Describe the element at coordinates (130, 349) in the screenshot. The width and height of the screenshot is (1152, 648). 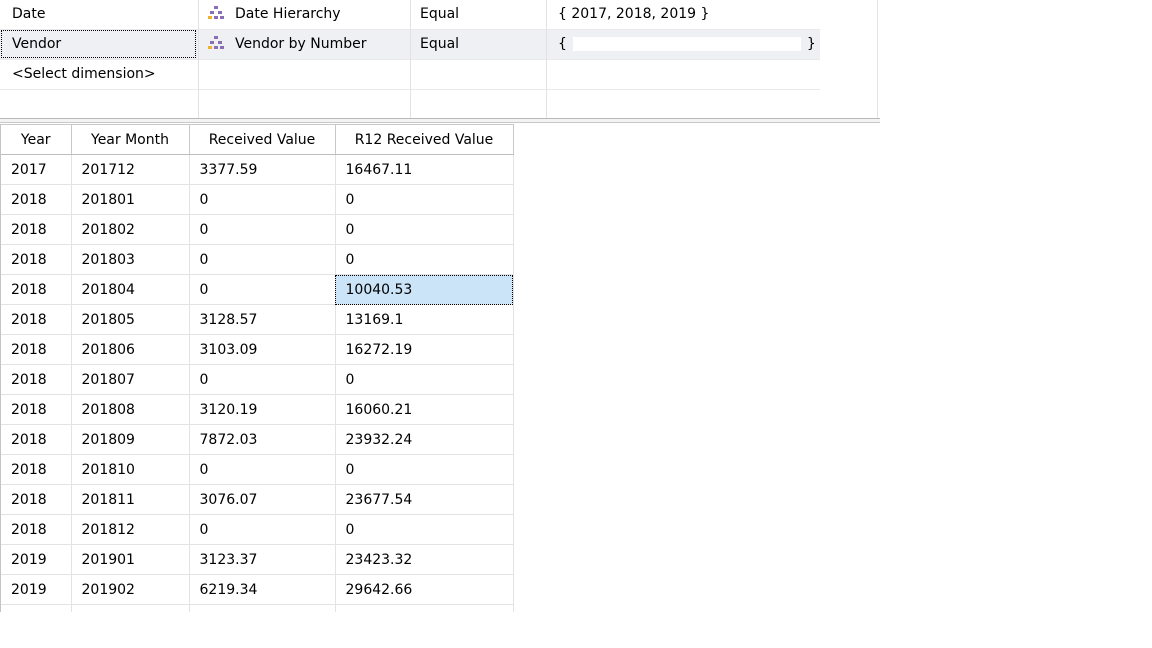
I see `year-month-cell: 201806` at that location.